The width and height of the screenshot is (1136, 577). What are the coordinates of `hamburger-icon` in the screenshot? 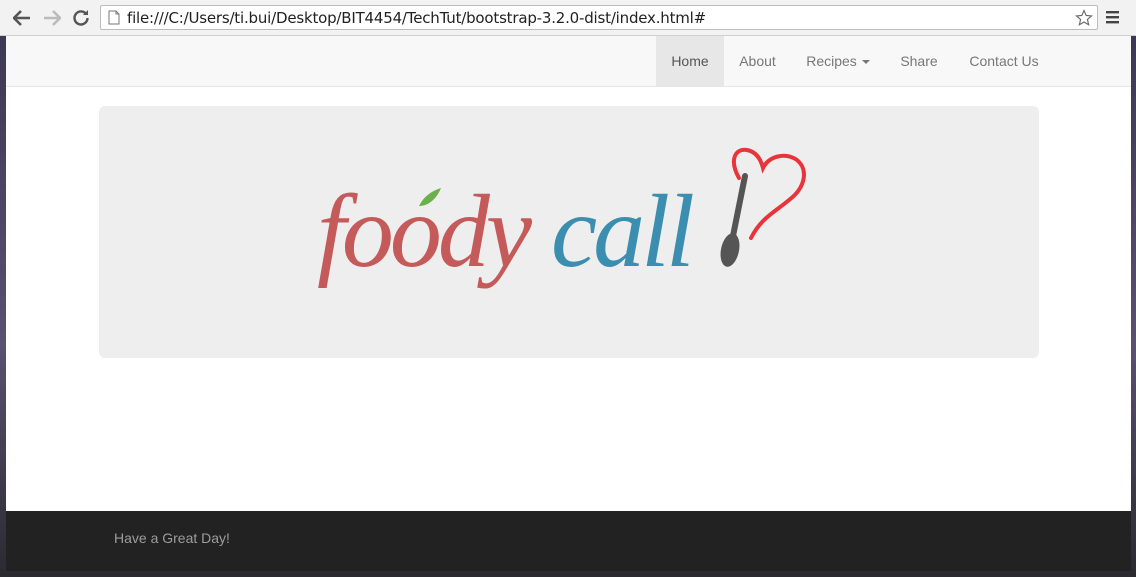 It's located at (1112, 17).